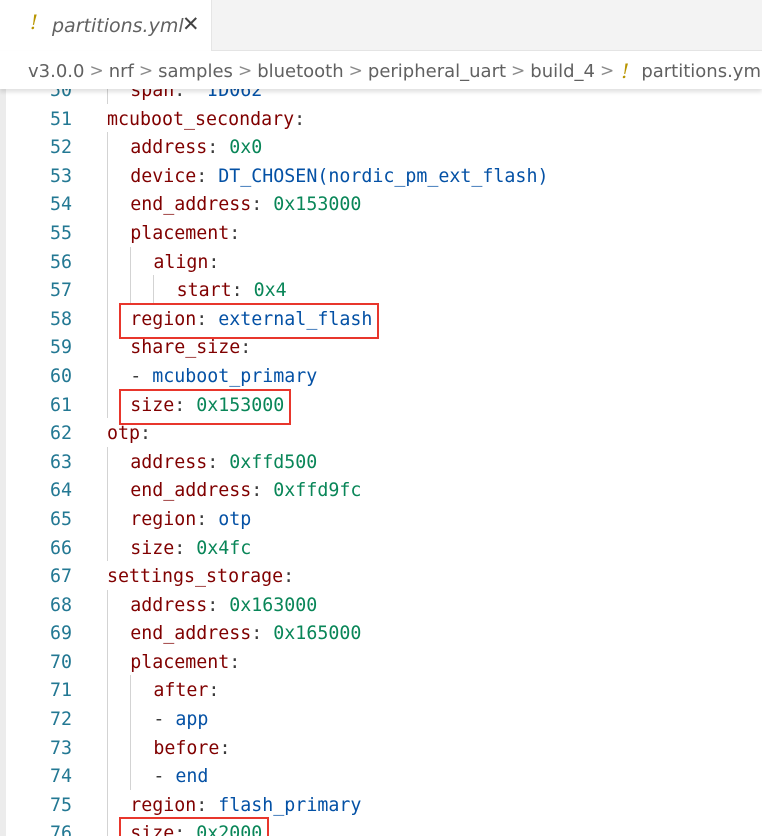 The image size is (762, 836). Describe the element at coordinates (384, 175) in the screenshot. I see `code-line: 53 device: DT_CHOSEN(nordic_pm_ext_flash)` at that location.